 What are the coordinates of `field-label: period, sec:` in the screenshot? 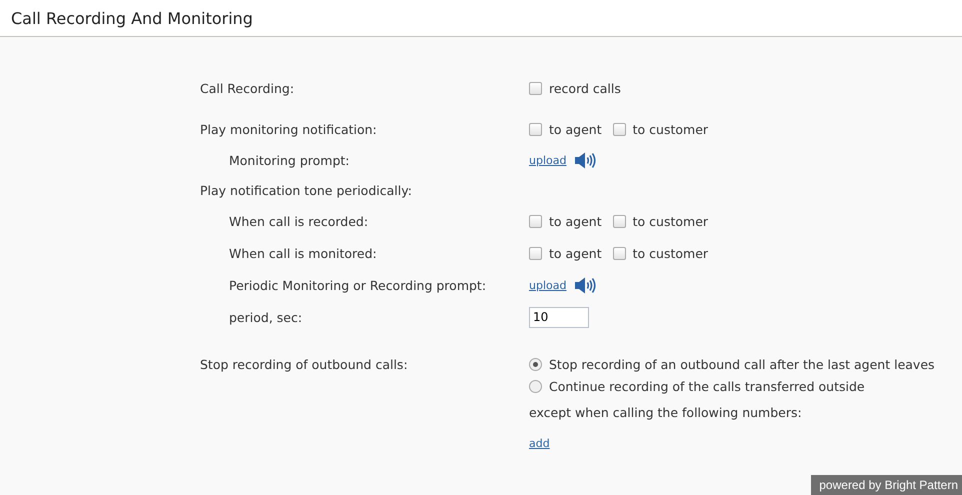 It's located at (266, 317).